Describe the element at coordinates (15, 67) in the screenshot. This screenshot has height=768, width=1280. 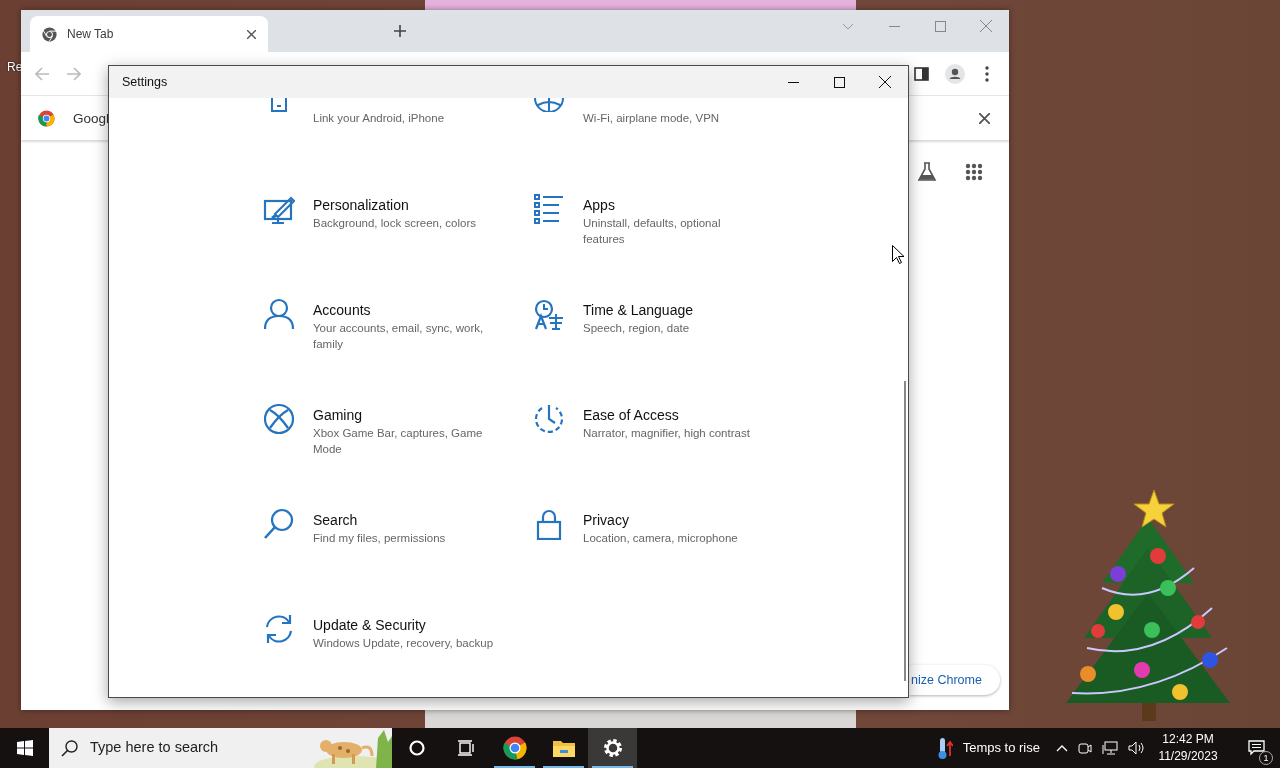
I see `desktop-icon-label: Re` at that location.